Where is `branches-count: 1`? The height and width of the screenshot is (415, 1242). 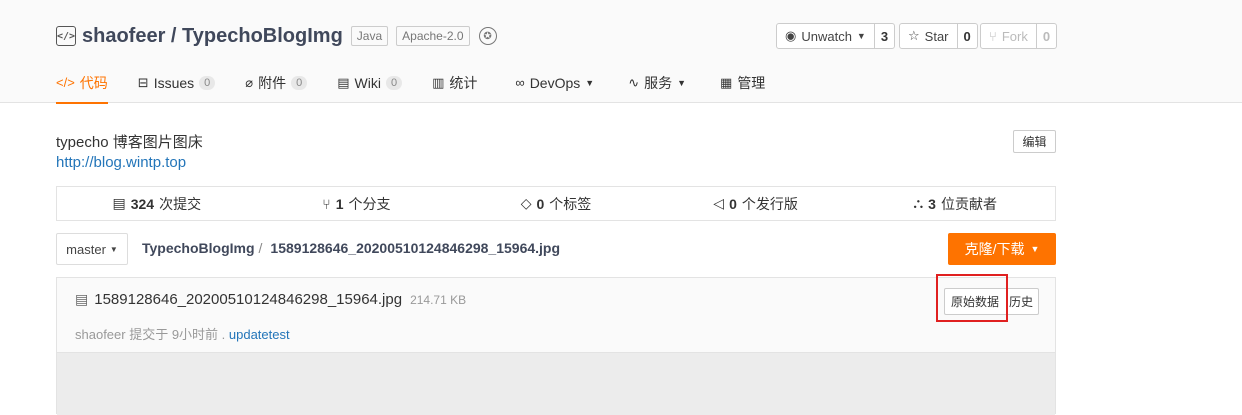
branches-count: 1 is located at coordinates (339, 203).